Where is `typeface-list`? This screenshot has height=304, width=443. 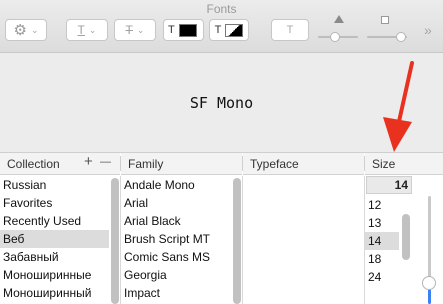 typeface-list is located at coordinates (303, 240).